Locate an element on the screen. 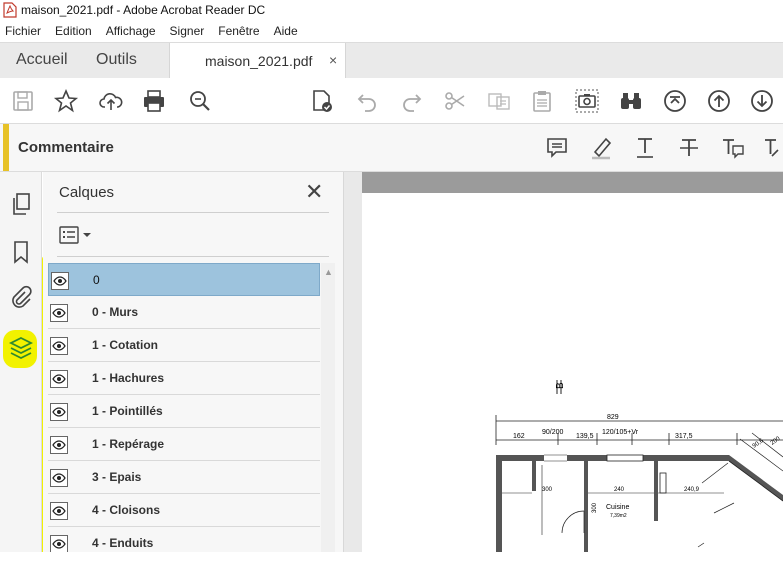 This screenshot has width=783, height=569. cloud-upload-icon is located at coordinates (111, 101).